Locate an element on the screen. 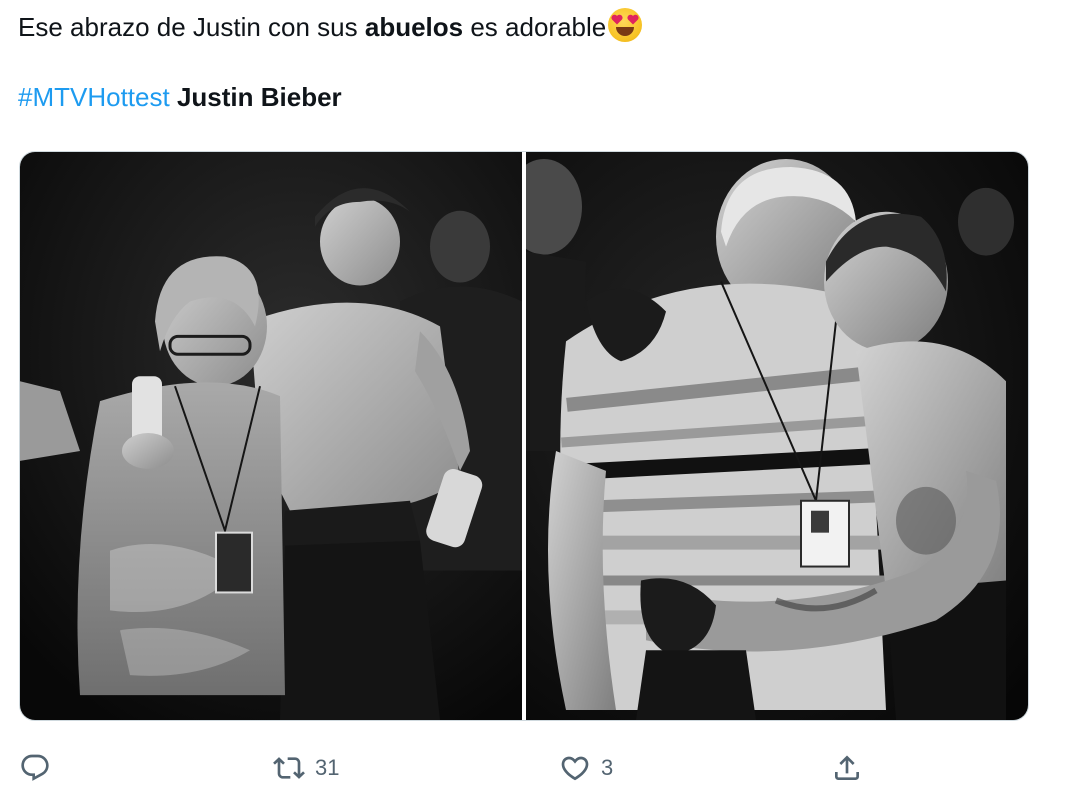 The height and width of the screenshot is (808, 1066). tweet-text-part1: Ese abrazo de Justin con sus is located at coordinates (191, 27).